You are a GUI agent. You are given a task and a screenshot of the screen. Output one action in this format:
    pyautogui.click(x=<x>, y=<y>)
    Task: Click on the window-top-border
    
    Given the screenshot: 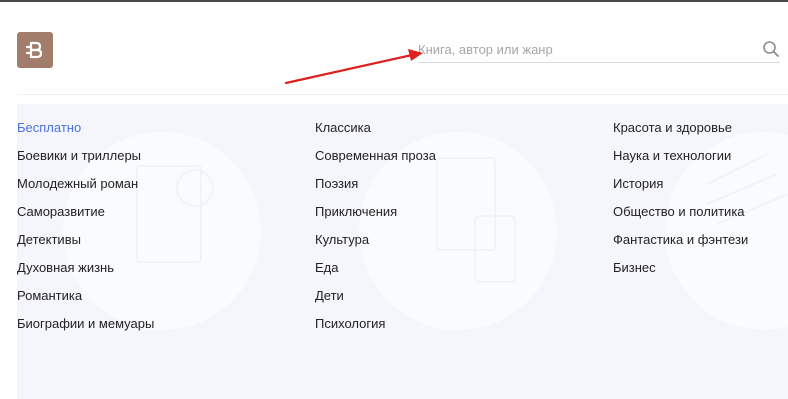 What is the action you would take?
    pyautogui.click(x=394, y=1)
    